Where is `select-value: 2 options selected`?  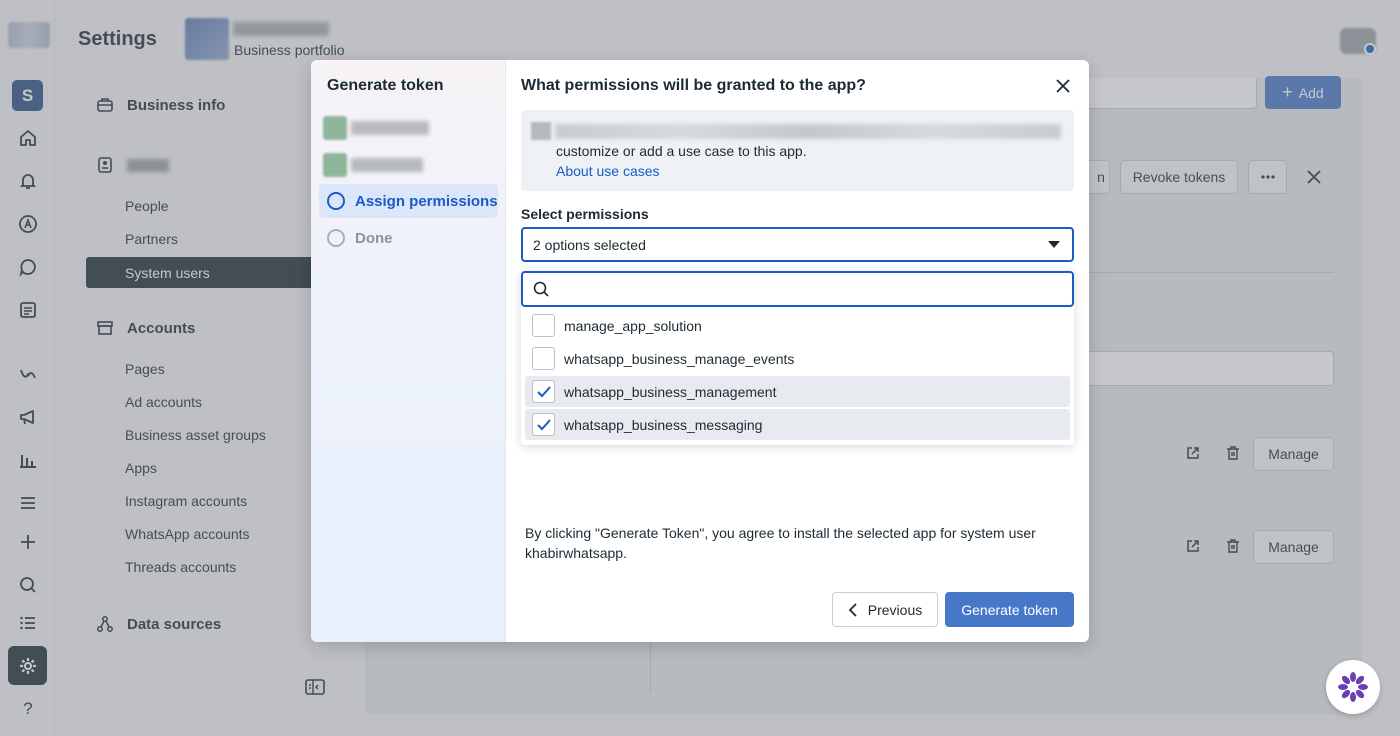
select-value: 2 options selected is located at coordinates (589, 244).